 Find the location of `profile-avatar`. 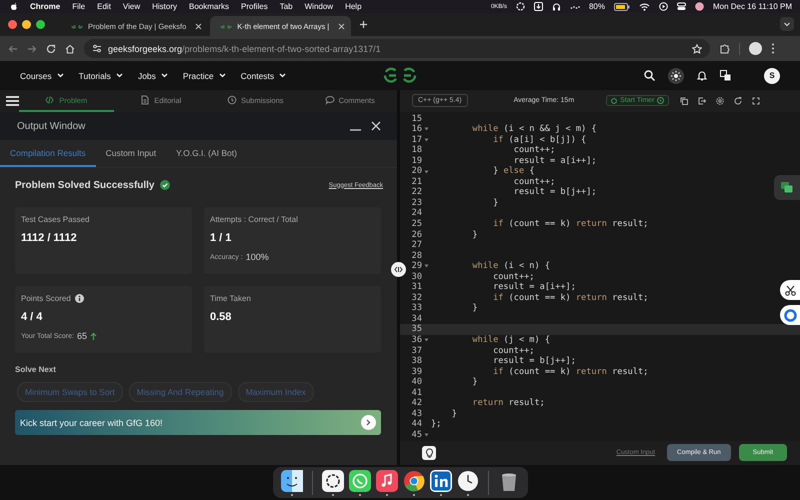

profile-avatar is located at coordinates (755, 48).